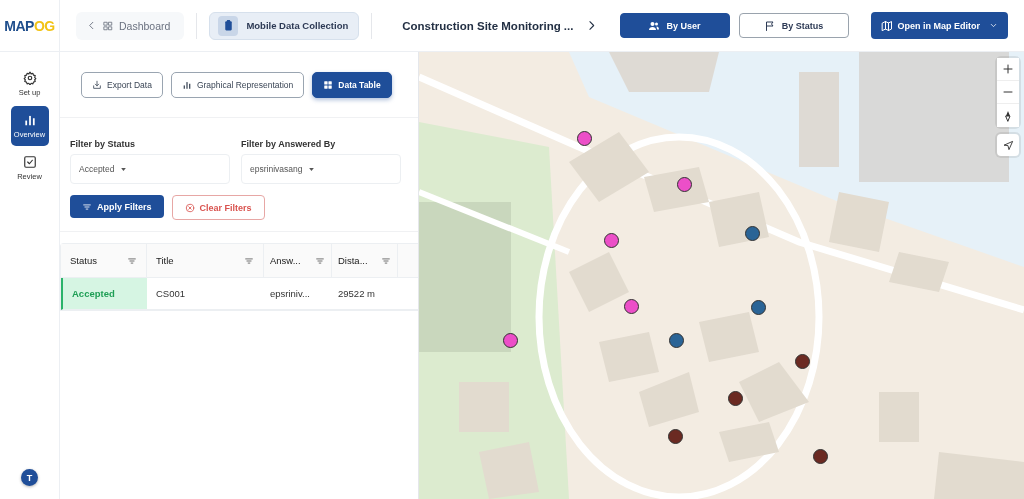 The height and width of the screenshot is (499, 1024). Describe the element at coordinates (83, 260) in the screenshot. I see `column-header: Status` at that location.